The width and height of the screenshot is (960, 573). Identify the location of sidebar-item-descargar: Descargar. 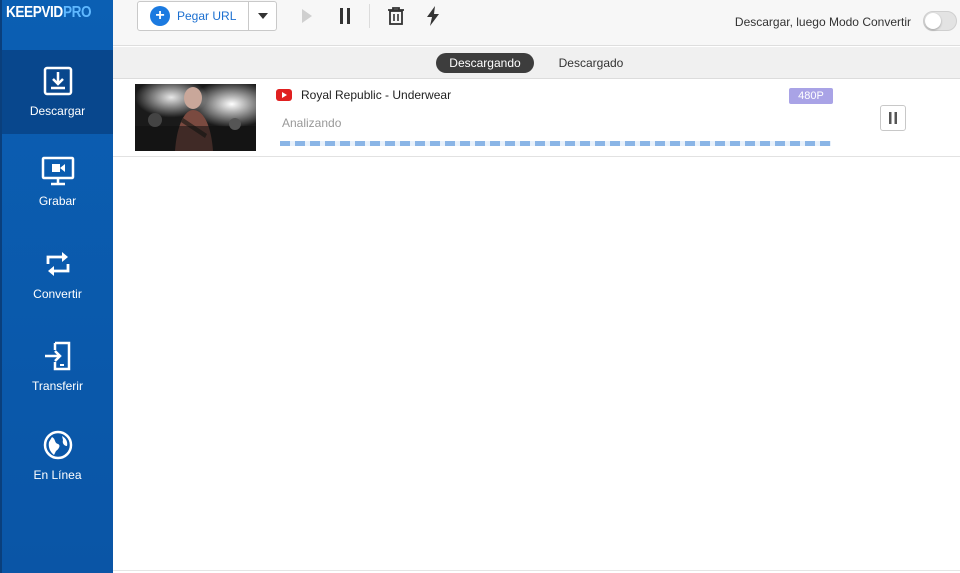
(57, 92).